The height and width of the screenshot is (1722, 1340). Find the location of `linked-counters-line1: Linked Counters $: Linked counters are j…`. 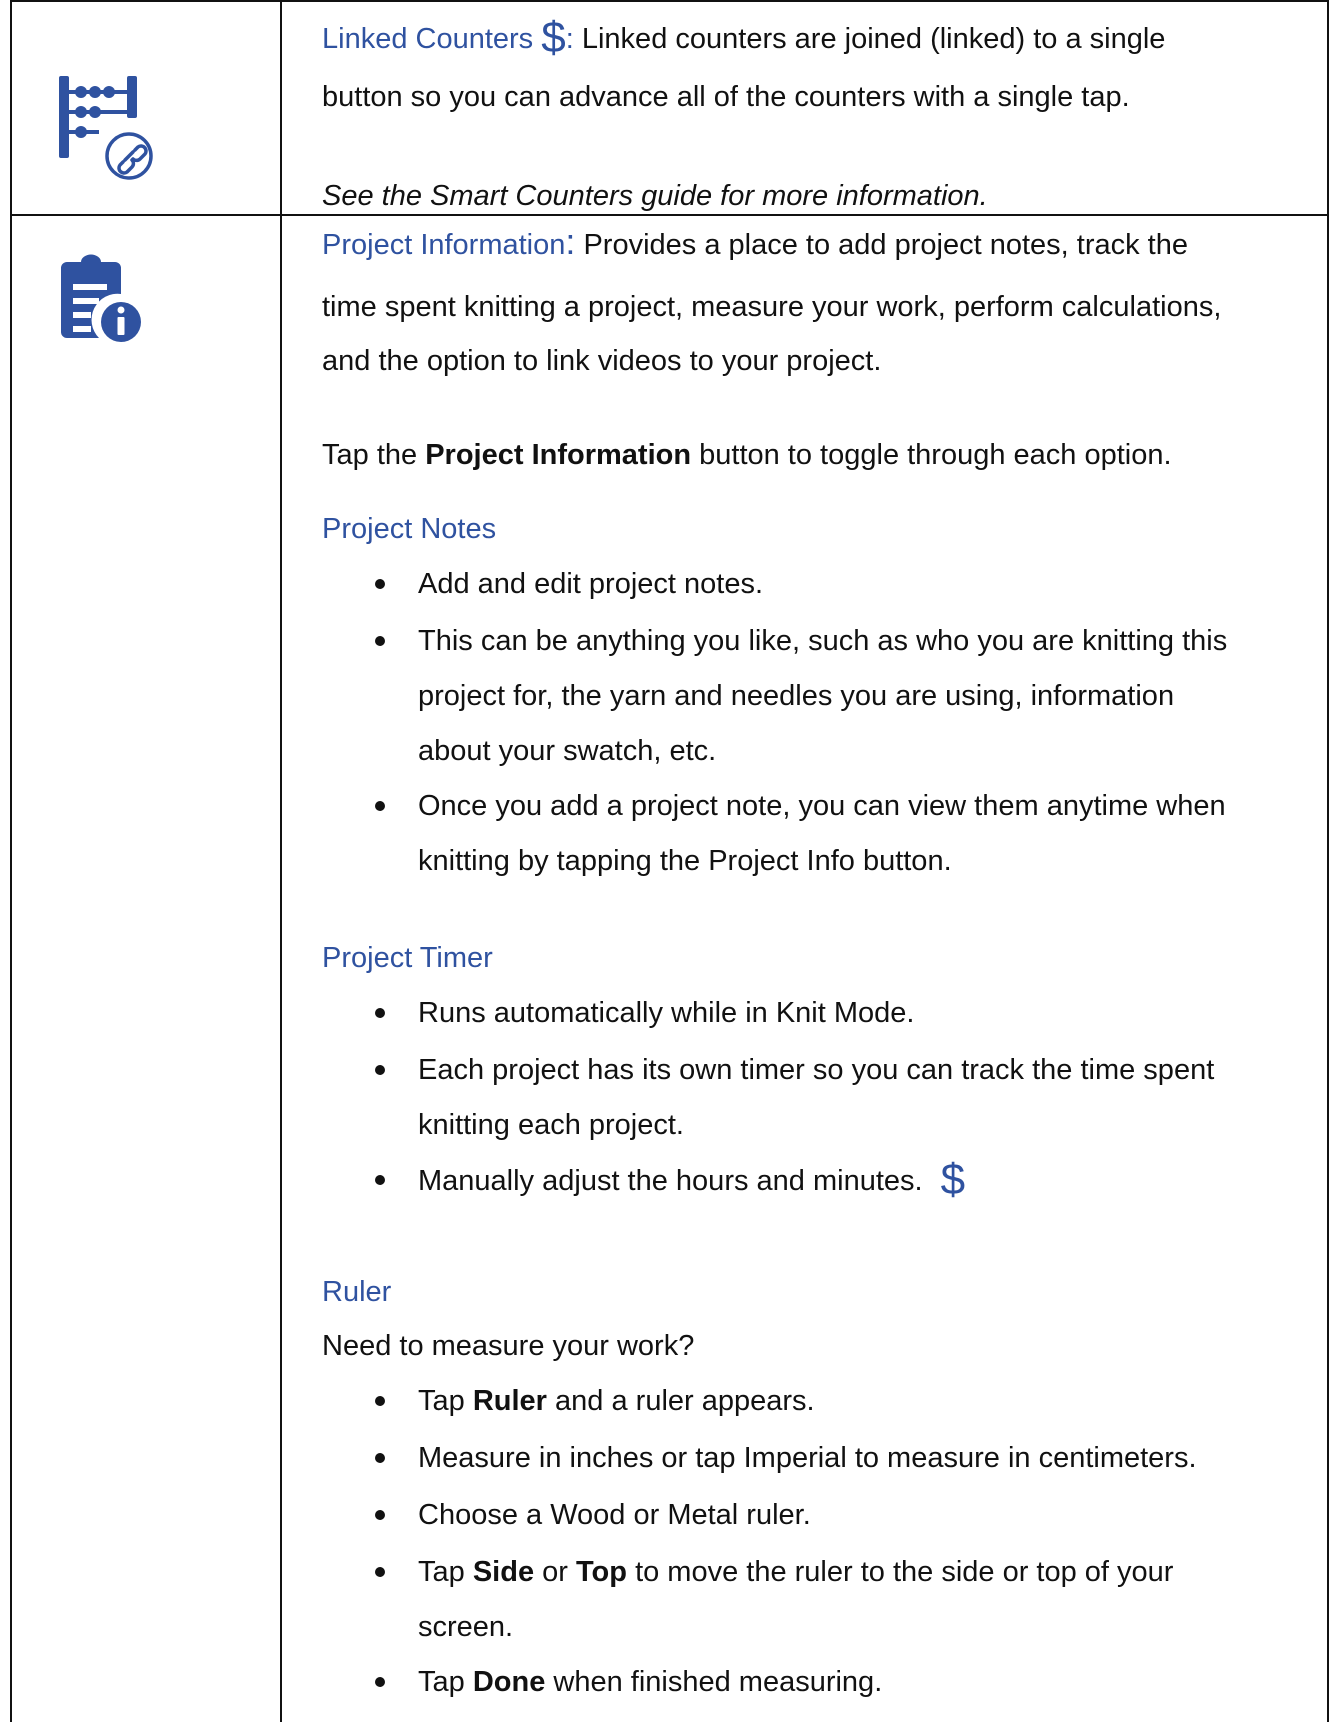

linked-counters-line1: Linked Counters $: Linked counters are j… is located at coordinates (744, 37).